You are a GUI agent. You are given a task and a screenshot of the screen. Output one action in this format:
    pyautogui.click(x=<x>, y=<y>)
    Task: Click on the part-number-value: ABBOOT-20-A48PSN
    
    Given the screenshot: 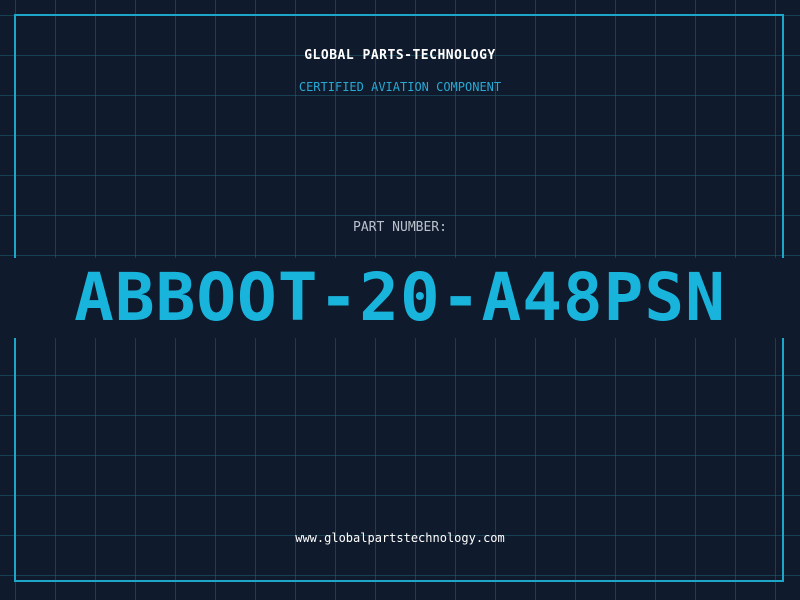 What is the action you would take?
    pyautogui.click(x=400, y=297)
    